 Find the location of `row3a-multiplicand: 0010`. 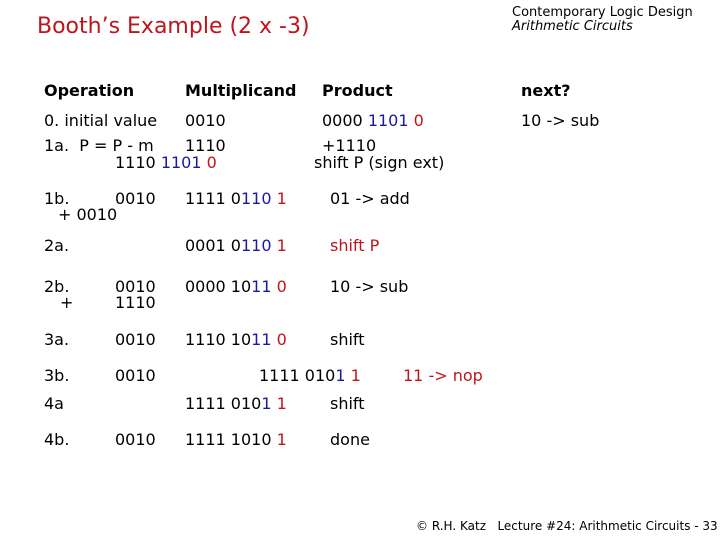

row3a-multiplicand: 0010 is located at coordinates (135, 339).